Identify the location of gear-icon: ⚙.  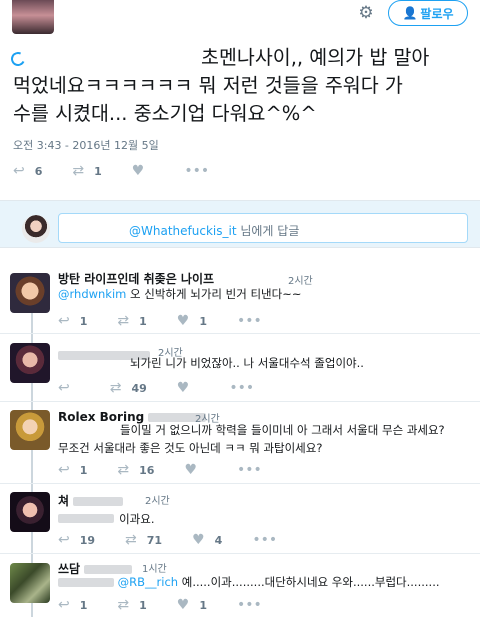
(366, 13).